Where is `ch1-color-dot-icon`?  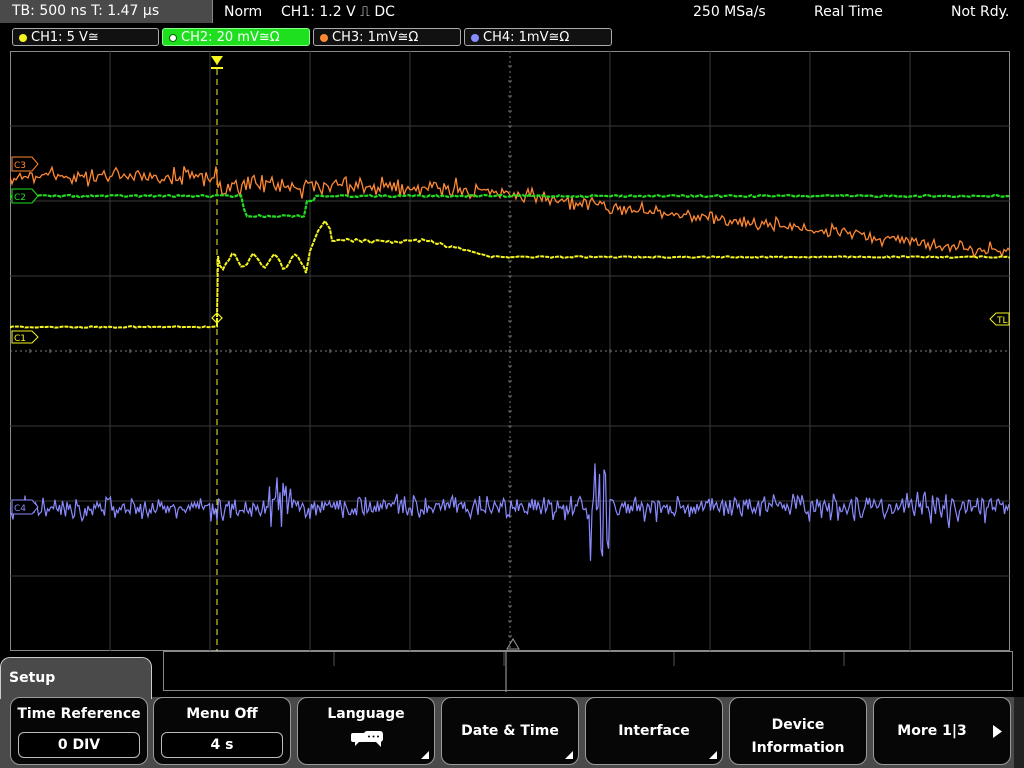
ch1-color-dot-icon is located at coordinates (23, 38).